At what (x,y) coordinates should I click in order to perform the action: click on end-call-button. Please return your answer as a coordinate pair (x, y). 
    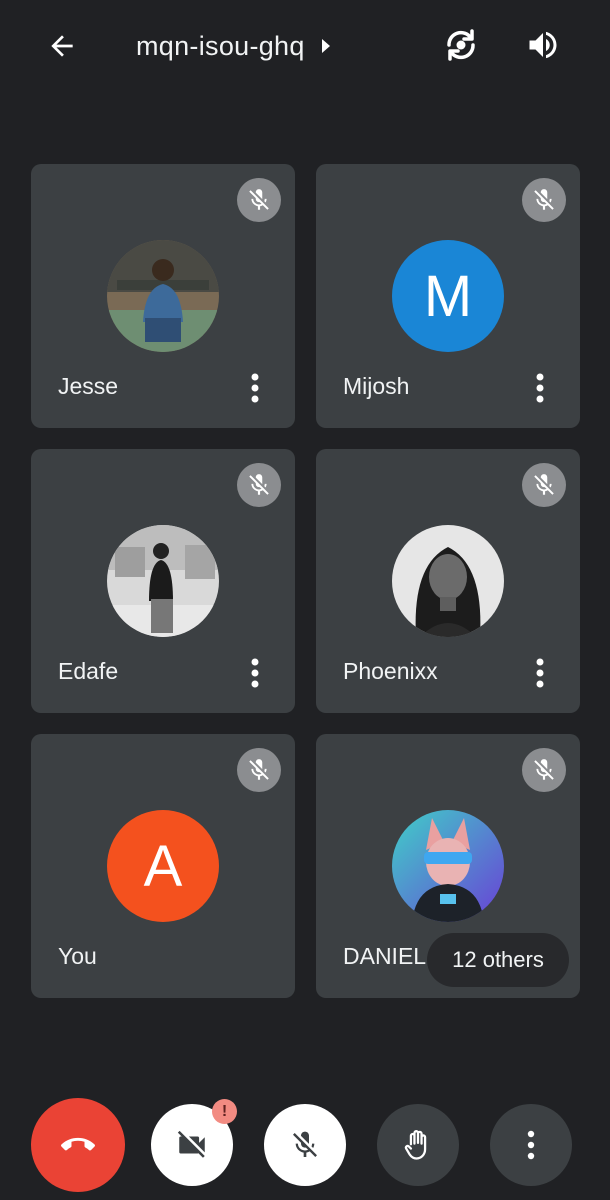
    Looking at the image, I should click on (78, 1145).